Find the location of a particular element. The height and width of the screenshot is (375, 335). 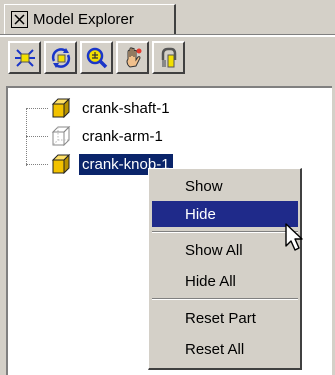

tree-item-crank-shaft: crank-shaft-1 is located at coordinates (99, 108).